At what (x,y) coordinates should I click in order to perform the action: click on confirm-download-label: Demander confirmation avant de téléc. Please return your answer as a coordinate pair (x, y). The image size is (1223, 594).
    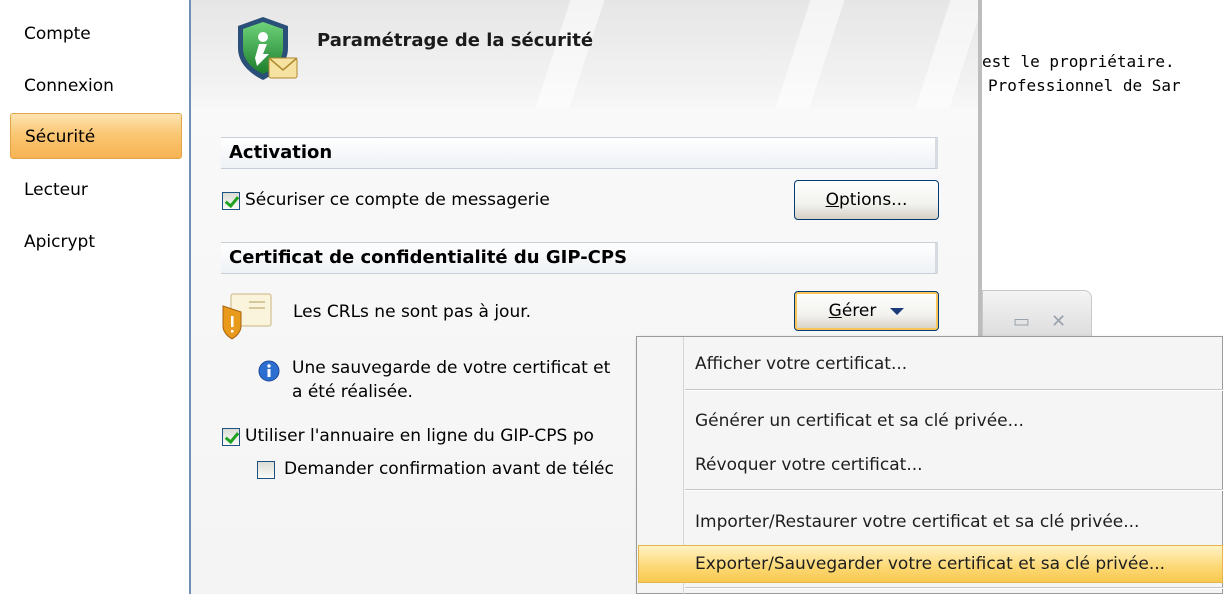
    Looking at the image, I should click on (449, 469).